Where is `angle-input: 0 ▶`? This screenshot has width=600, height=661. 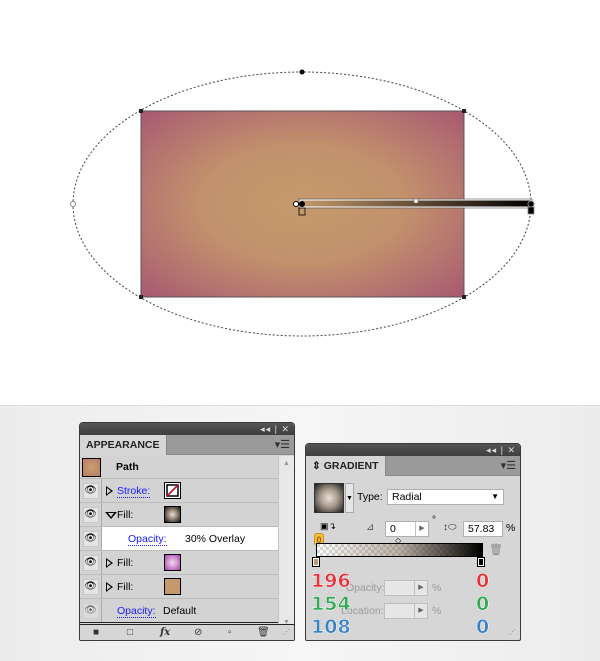
angle-input: 0 ▶ is located at coordinates (407, 529).